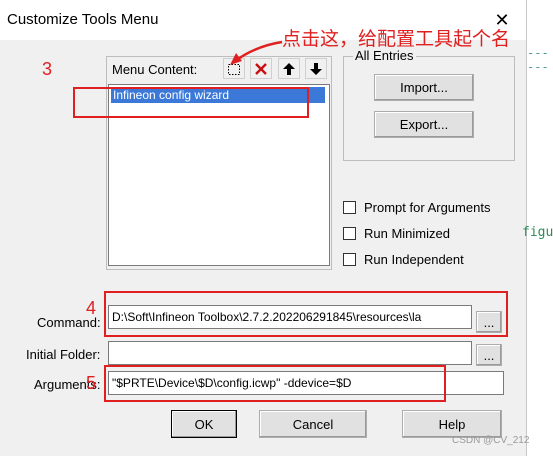 The width and height of the screenshot is (553, 456). I want to click on ok-button: OK, so click(204, 424).